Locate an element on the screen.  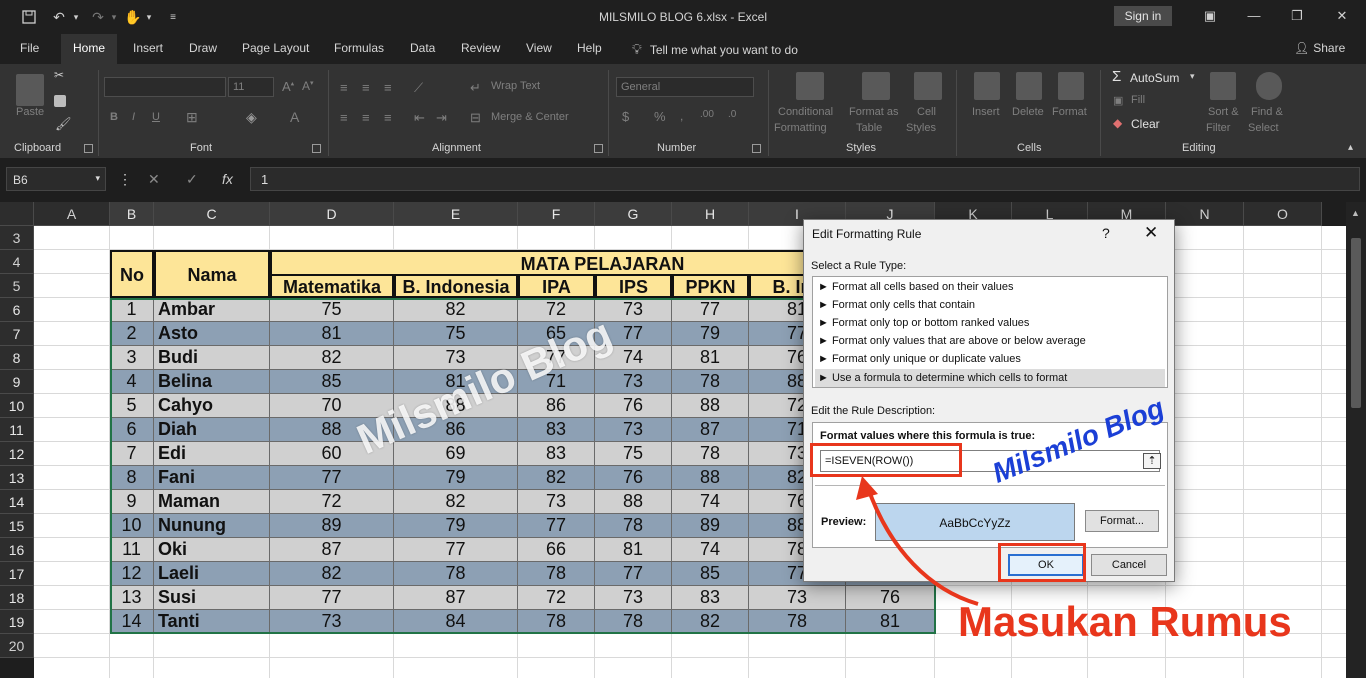
format-as-table-label-1: Format as is located at coordinates (874, 112).